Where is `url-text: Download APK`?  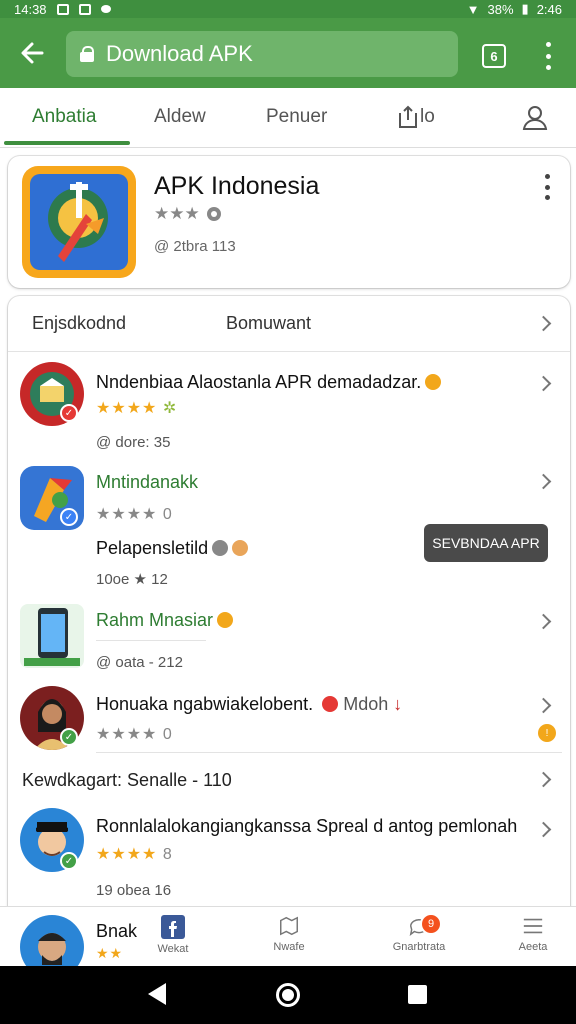
url-text: Download APK is located at coordinates (179, 53).